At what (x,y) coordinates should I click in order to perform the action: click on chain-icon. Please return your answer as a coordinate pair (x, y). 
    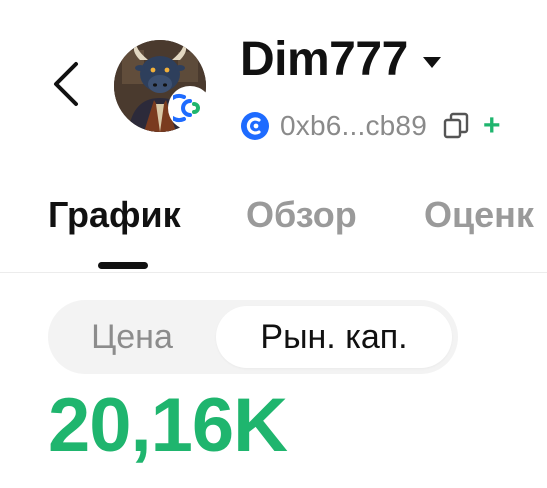
    Looking at the image, I should click on (255, 126).